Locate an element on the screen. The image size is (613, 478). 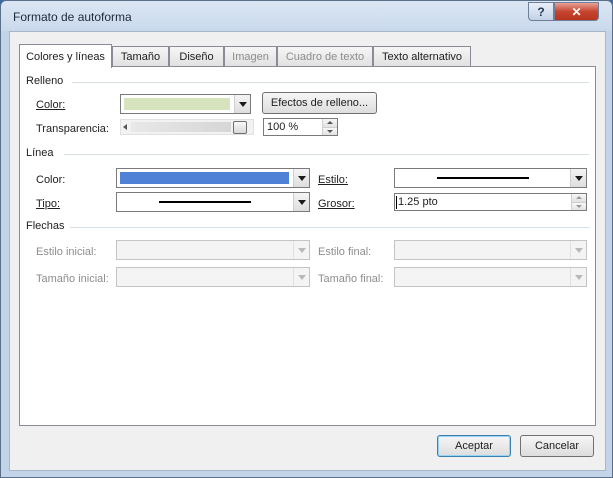
tab-diseno: Diseño is located at coordinates (196, 56).